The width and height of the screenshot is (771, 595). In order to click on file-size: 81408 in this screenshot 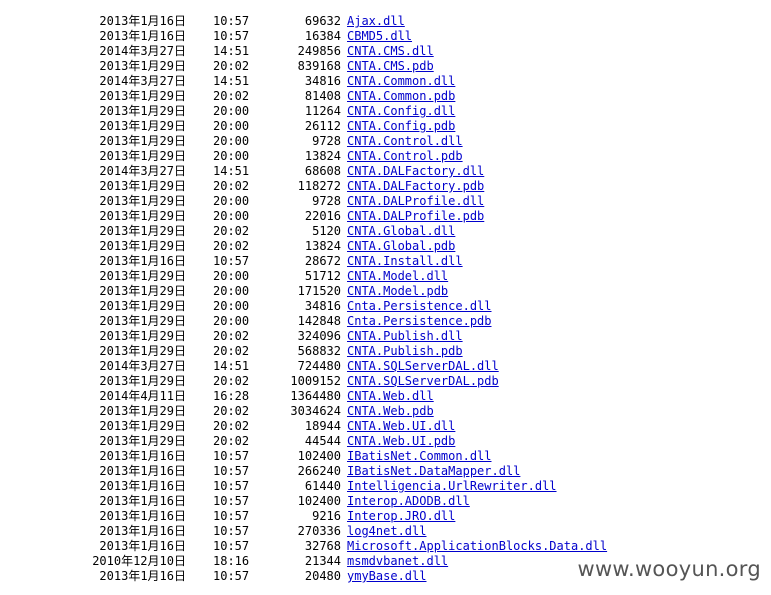, I will do `click(322, 96)`.